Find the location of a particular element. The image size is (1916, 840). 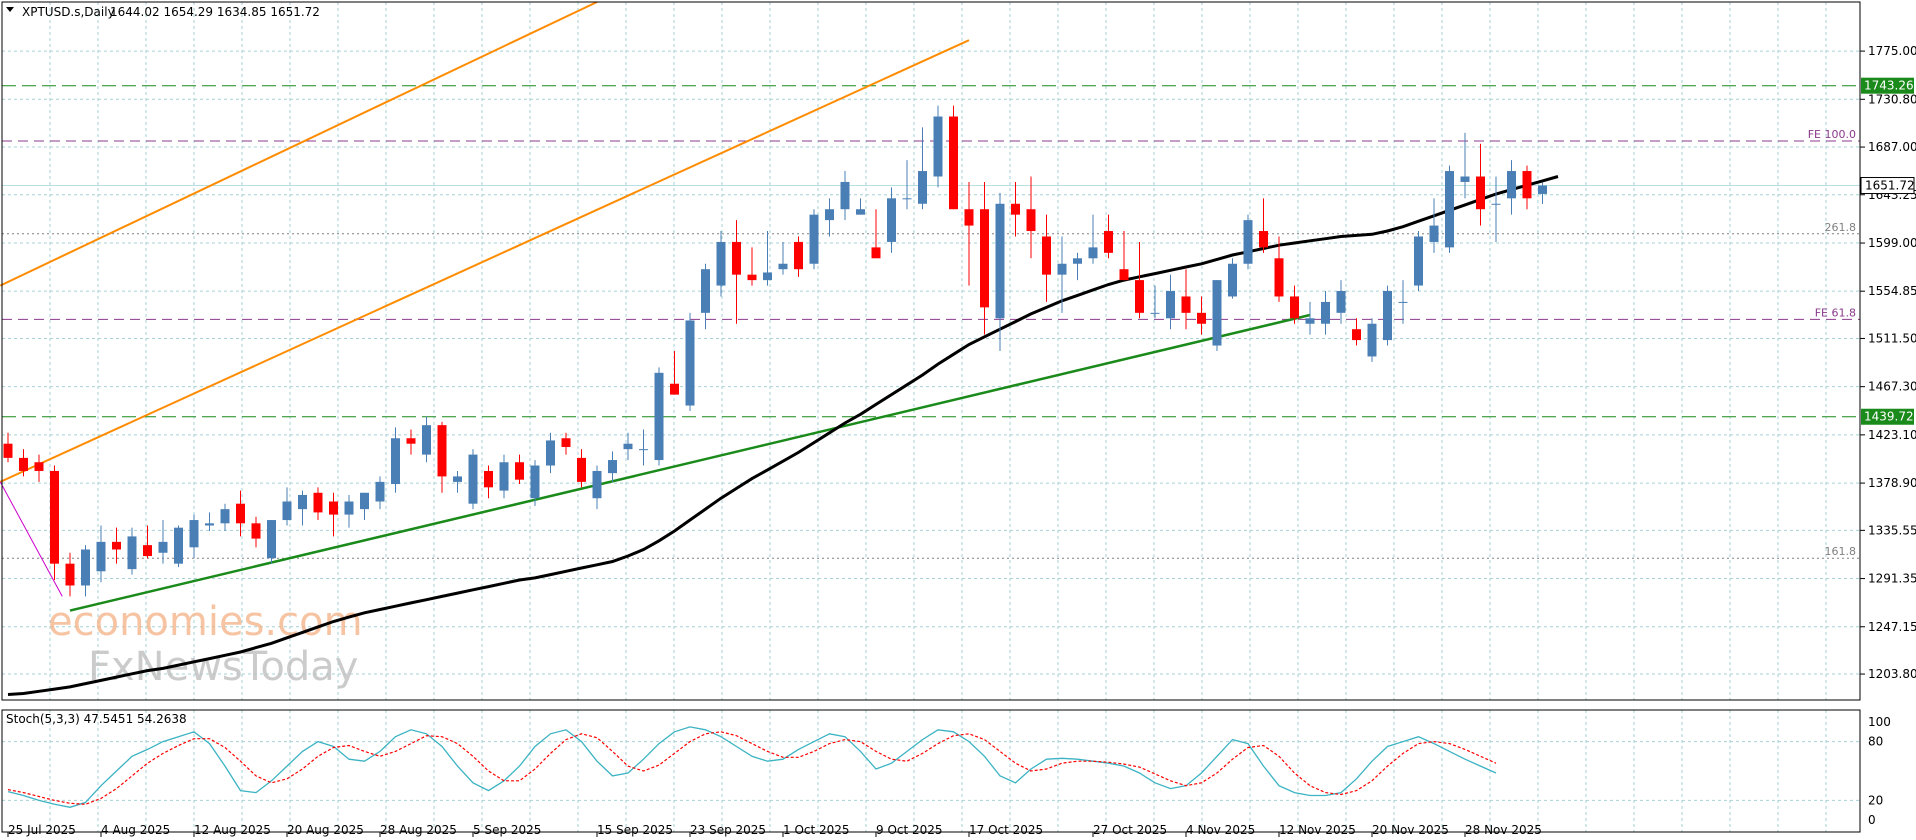

y-tick-label: 1511.50 is located at coordinates (1892, 338).